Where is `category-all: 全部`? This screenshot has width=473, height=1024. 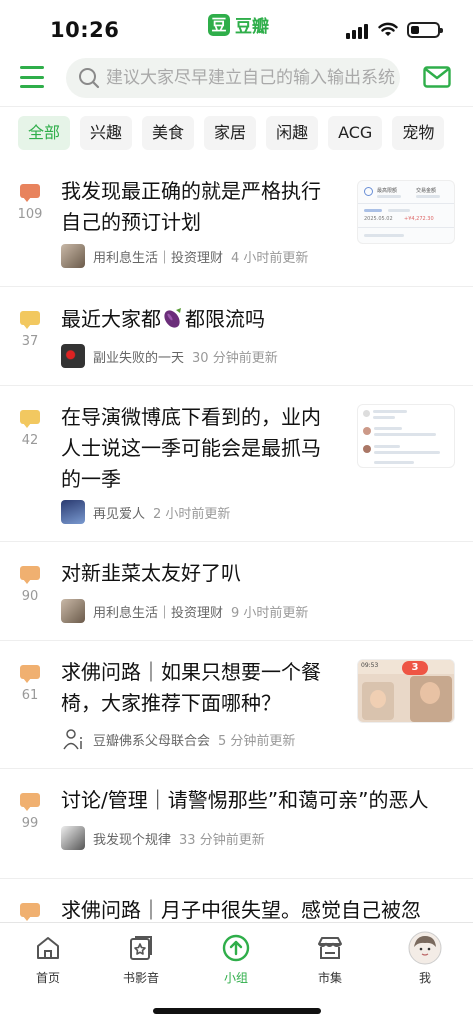 category-all: 全部 is located at coordinates (44, 133).